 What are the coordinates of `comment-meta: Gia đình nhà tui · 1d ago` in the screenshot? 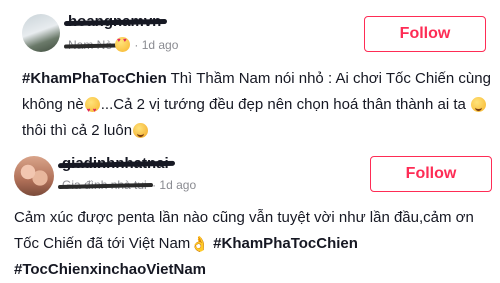 It's located at (127, 185).